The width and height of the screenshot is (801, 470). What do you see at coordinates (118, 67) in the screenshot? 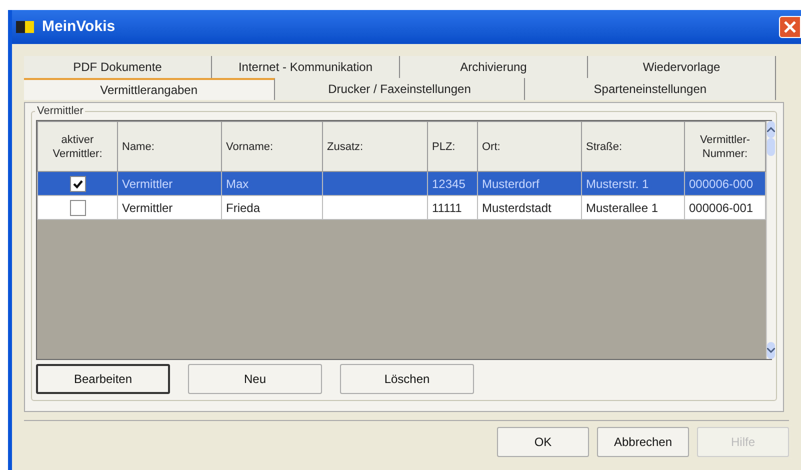
I see `tab: PDF Dokumente` at bounding box center [118, 67].